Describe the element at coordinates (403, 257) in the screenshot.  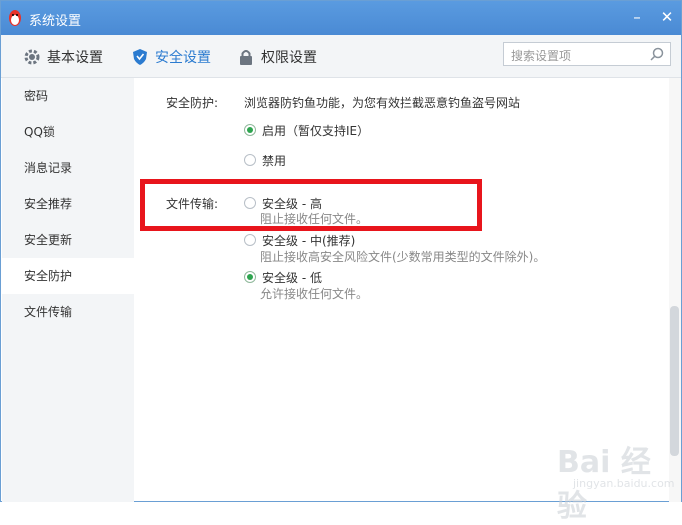
I see `option-medium-desc: 阻止接收高安全风险文件(少数常用类型的文件除外)。` at that location.